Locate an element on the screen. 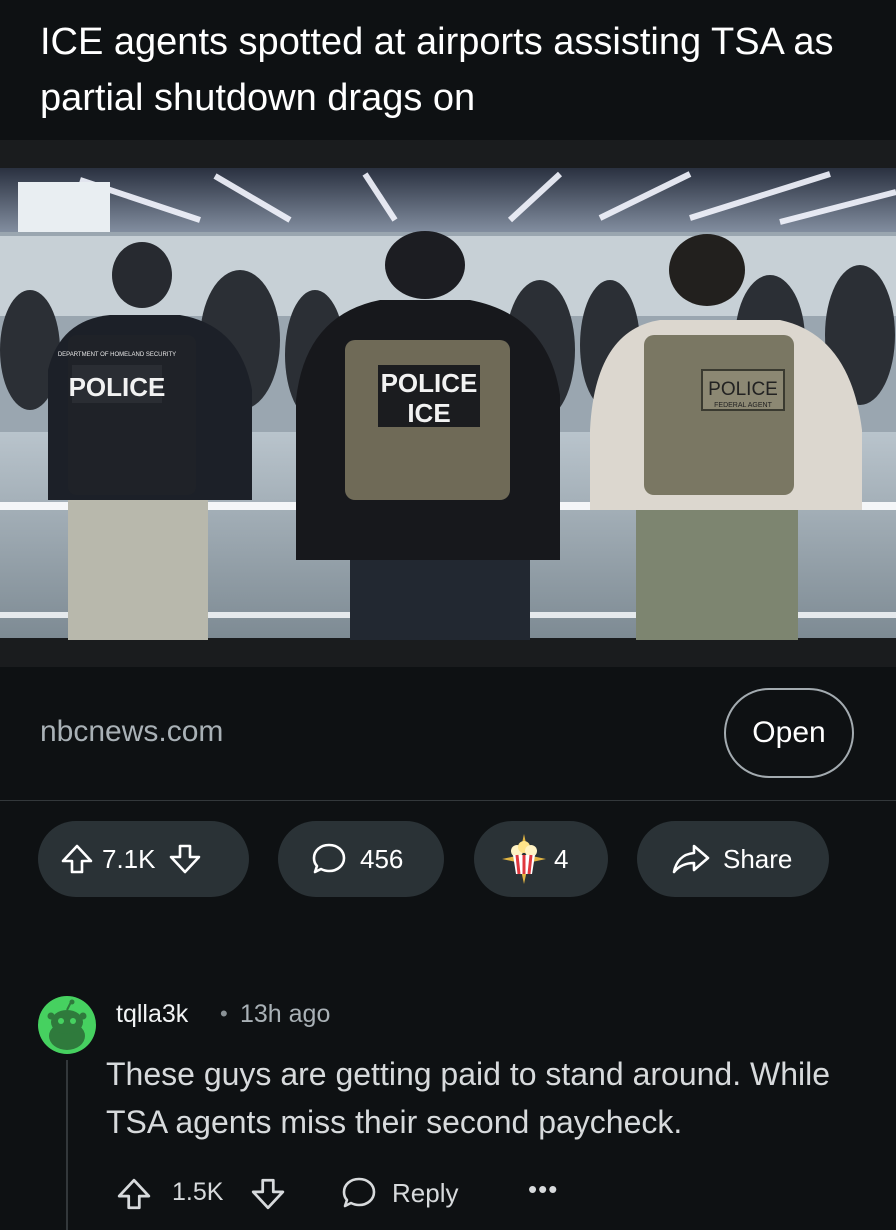  link-domain: nbcnews.com is located at coordinates (131, 732).